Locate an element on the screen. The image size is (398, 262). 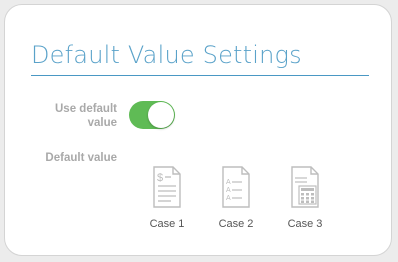
toggle-knob is located at coordinates (161, 115).